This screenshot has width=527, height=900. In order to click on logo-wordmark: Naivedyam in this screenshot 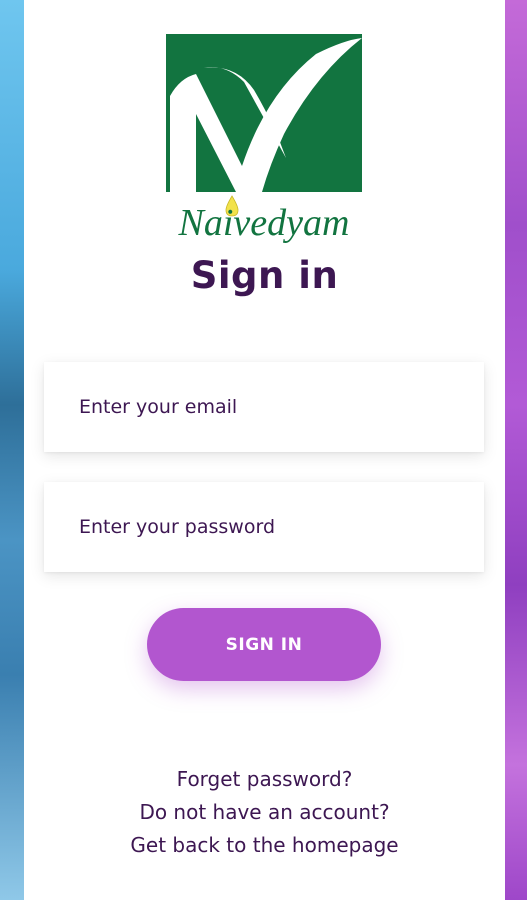, I will do `click(264, 223)`.